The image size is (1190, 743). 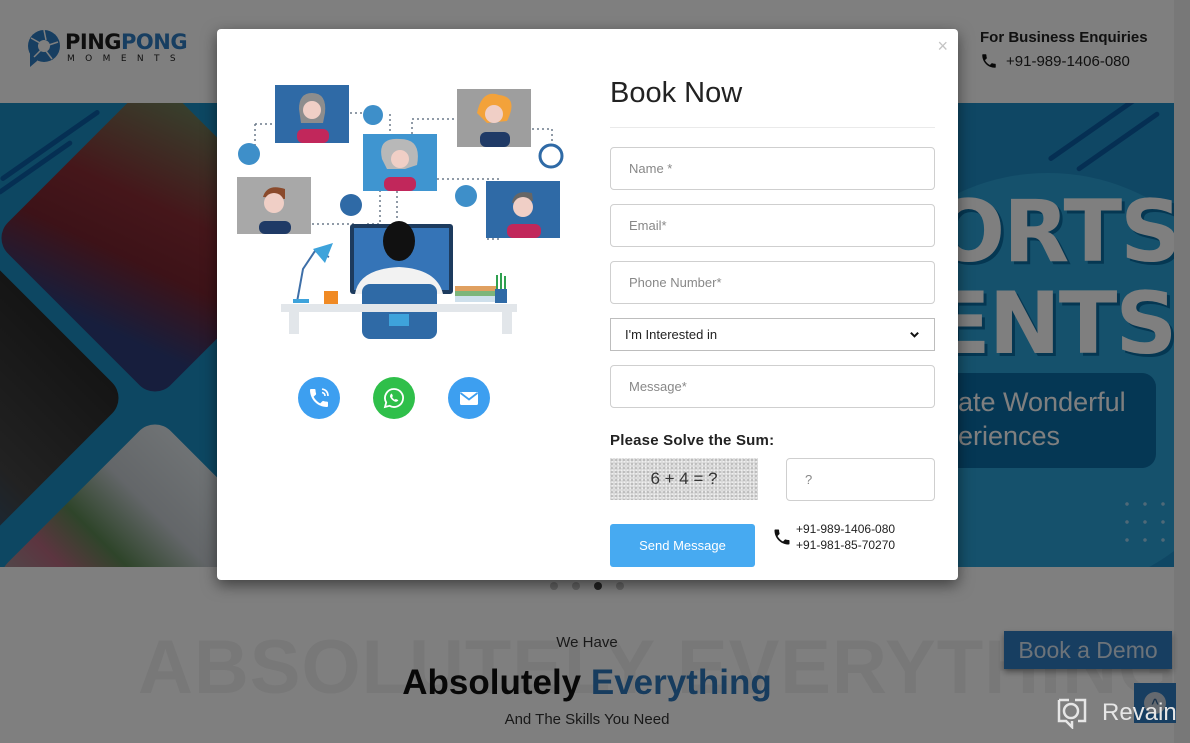 I want to click on email-icon, so click(x=469, y=398).